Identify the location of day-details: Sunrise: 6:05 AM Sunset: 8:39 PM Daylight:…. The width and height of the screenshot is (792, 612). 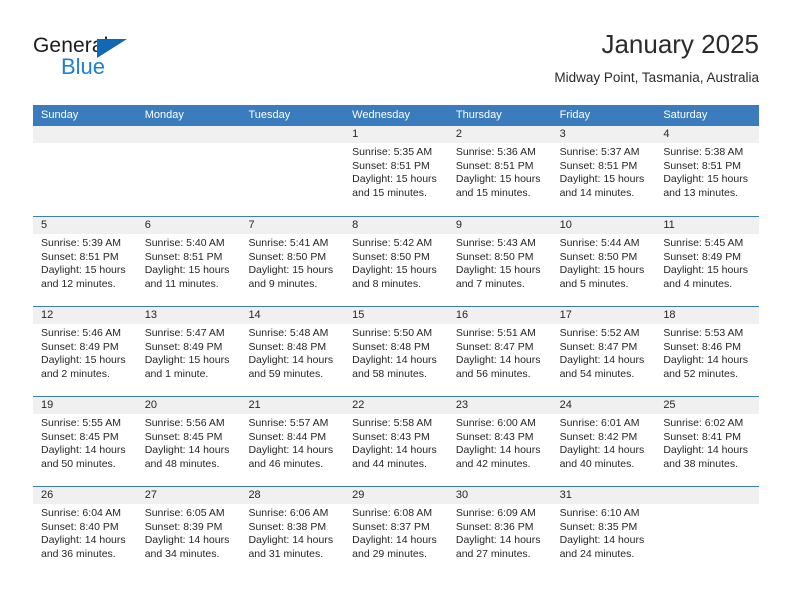
(189, 532).